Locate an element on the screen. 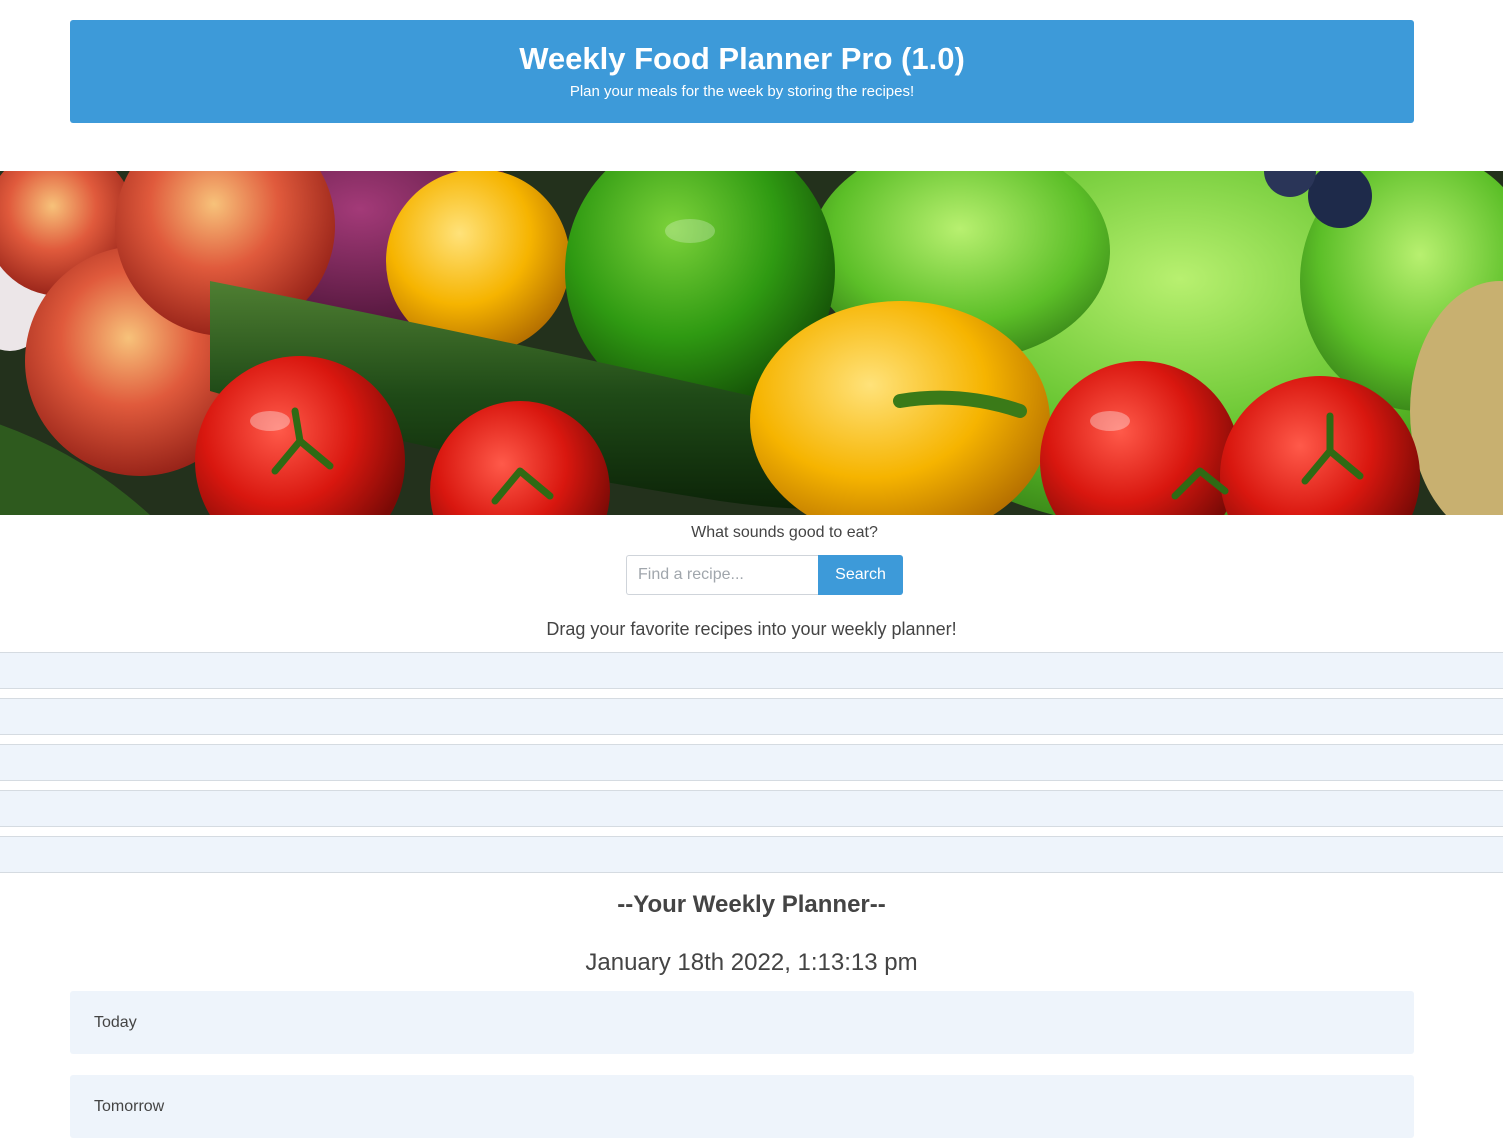 The image size is (1503, 1148). planner-day-tomorrow: Tomorrow is located at coordinates (742, 1106).